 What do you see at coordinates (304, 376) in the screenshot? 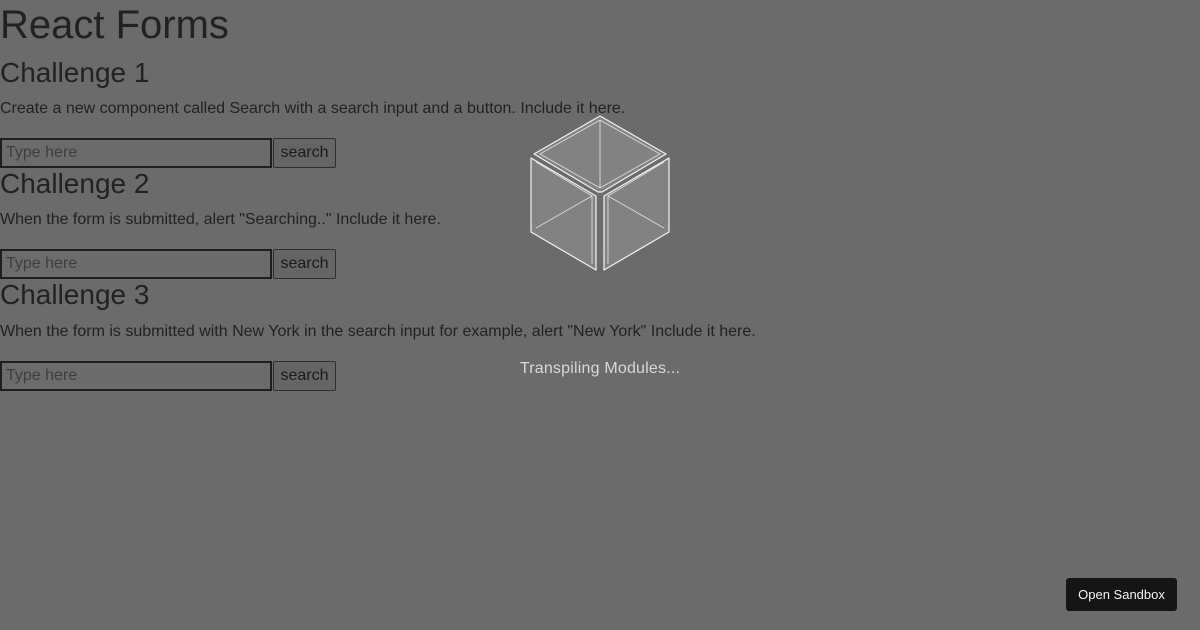
I see `challenge-3-search-button: search` at bounding box center [304, 376].